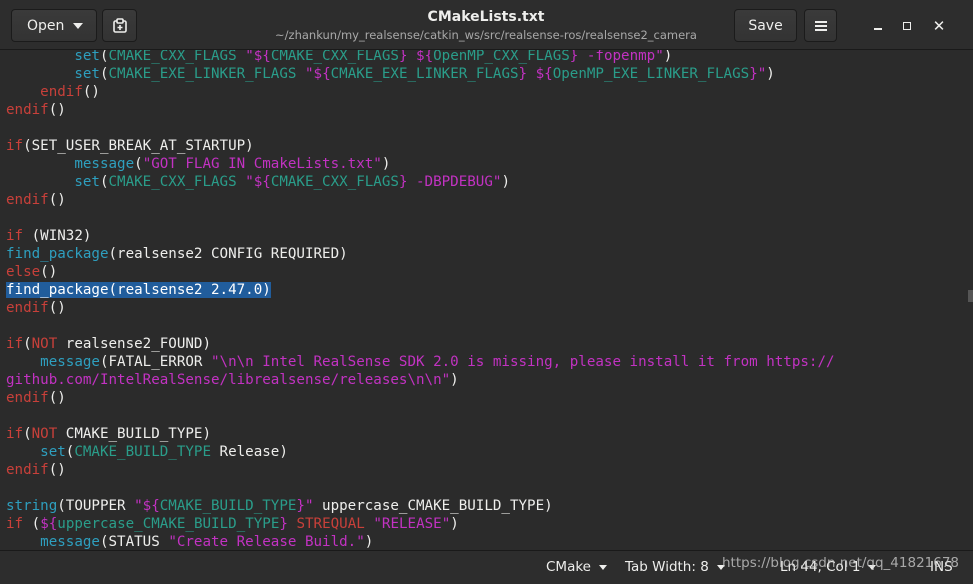 The image size is (973, 584). What do you see at coordinates (907, 26) in the screenshot?
I see `maximize-button` at bounding box center [907, 26].